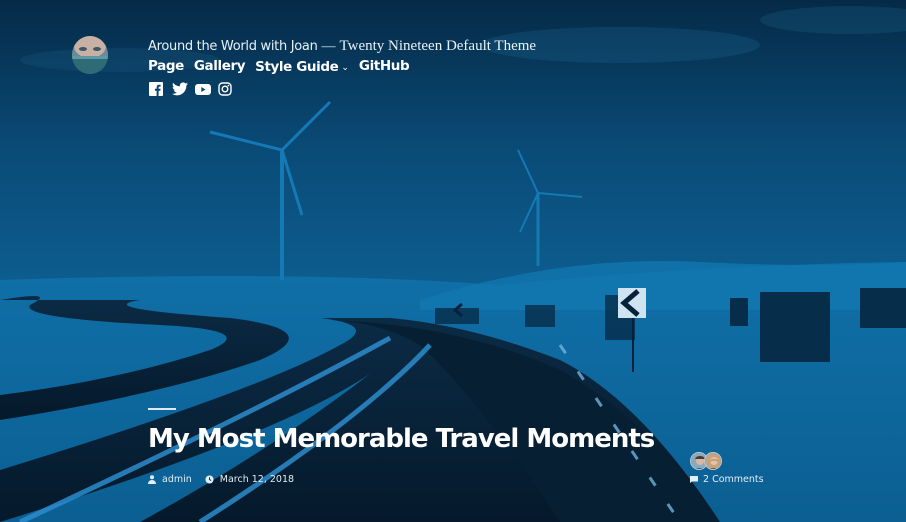  What do you see at coordinates (401, 439) in the screenshot?
I see `entry-title: My Most Memorable Travel Moments` at bounding box center [401, 439].